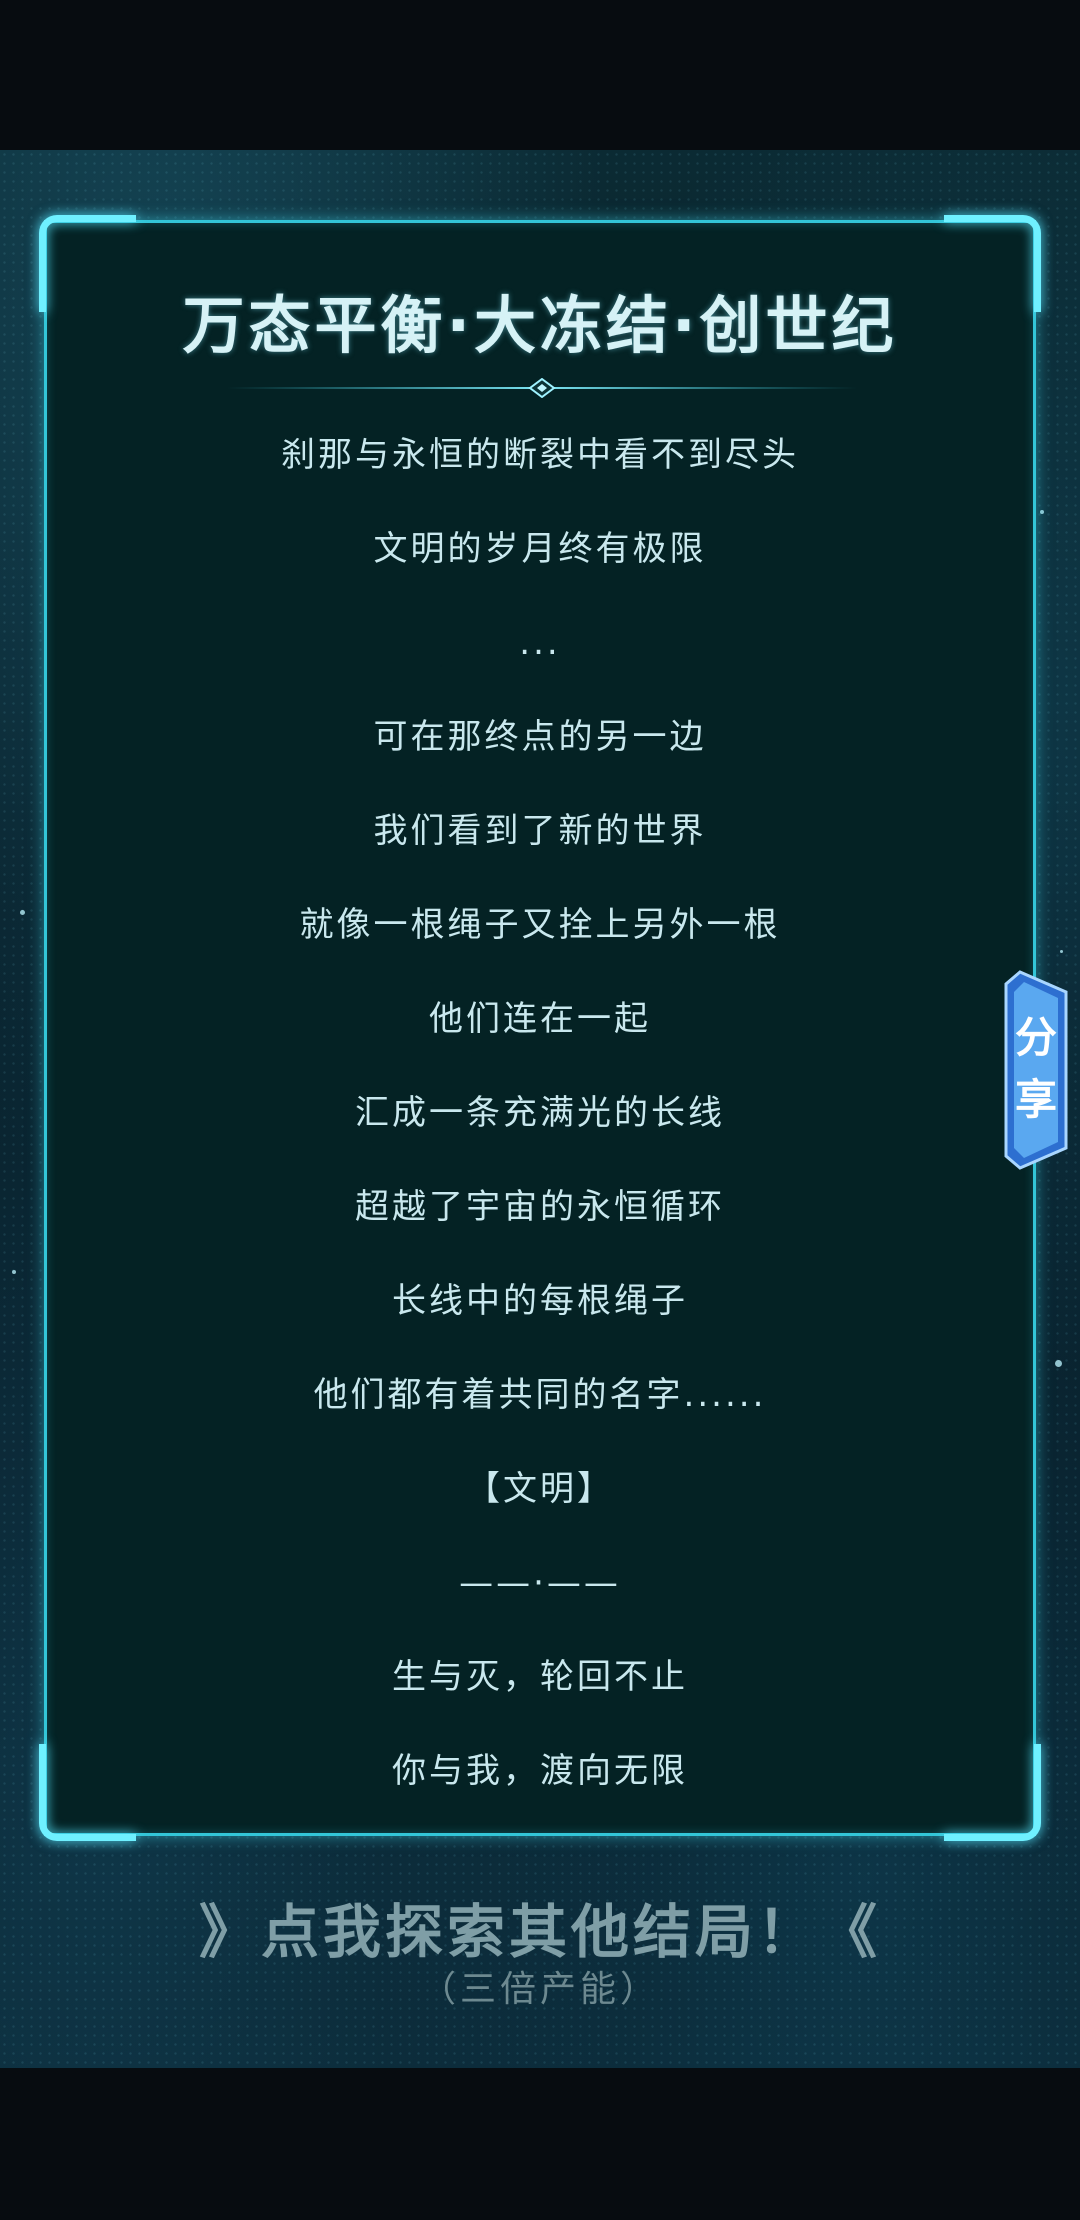  What do you see at coordinates (540, 1301) in the screenshot?
I see `poem-line: 长线中的每根绳子` at bounding box center [540, 1301].